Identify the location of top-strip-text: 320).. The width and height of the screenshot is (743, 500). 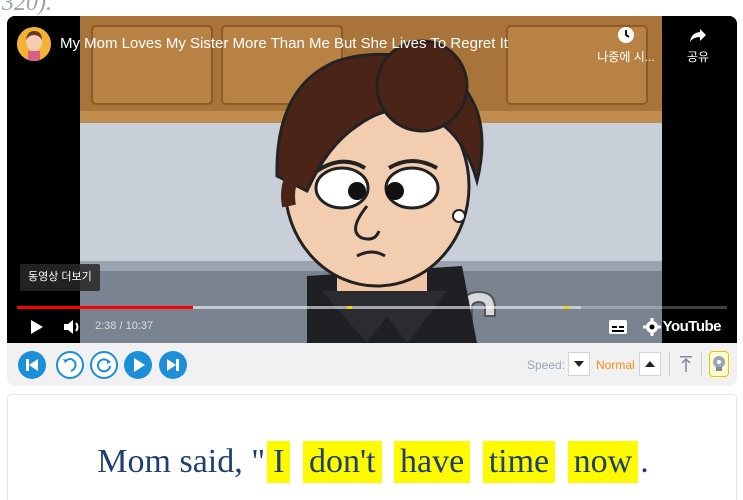
(27, 8).